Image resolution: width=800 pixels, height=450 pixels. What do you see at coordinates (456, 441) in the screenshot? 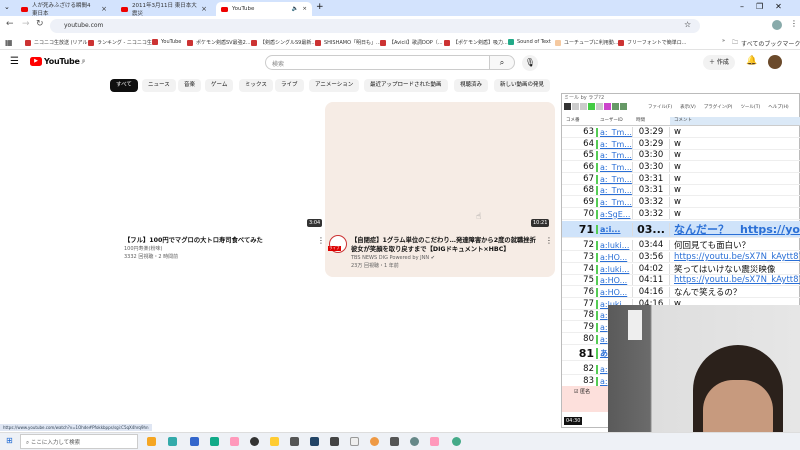
I see `chrome-profile-icon` at bounding box center [456, 441].